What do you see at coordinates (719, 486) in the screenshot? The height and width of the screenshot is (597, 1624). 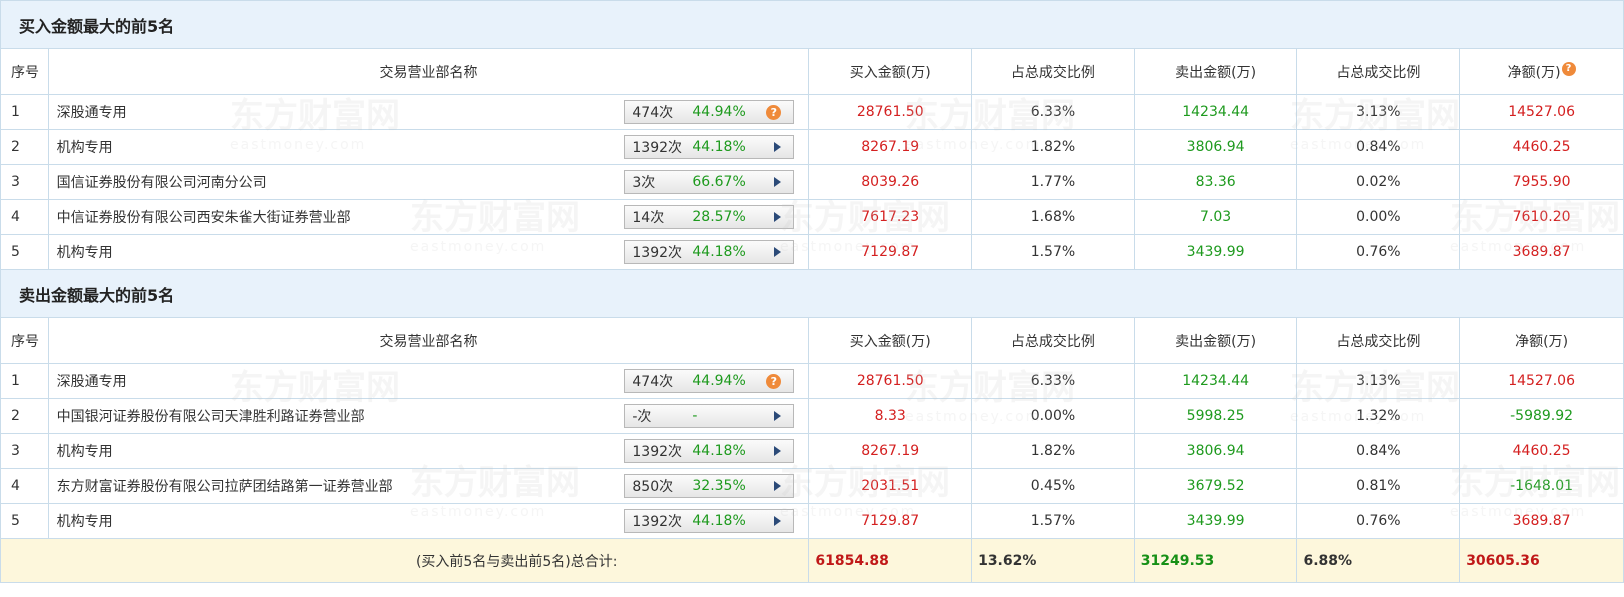 I see `win-rate: 32.35%` at bounding box center [719, 486].